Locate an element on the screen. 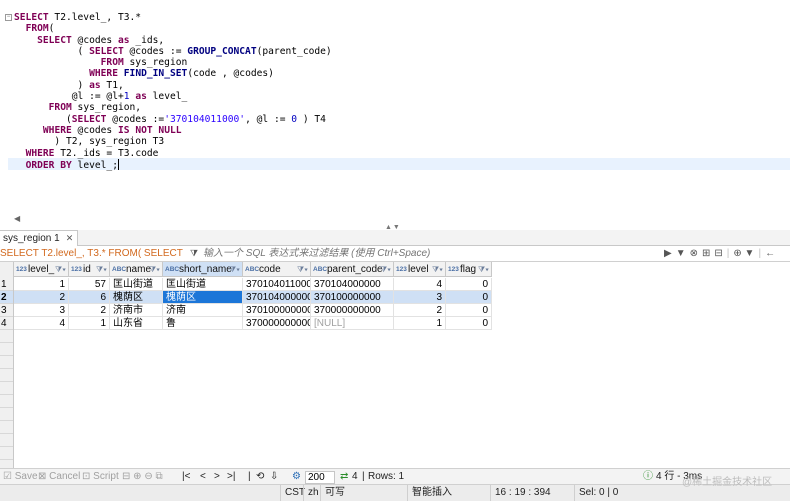  table-cell-parent-code: 370100000000 is located at coordinates (352, 297).